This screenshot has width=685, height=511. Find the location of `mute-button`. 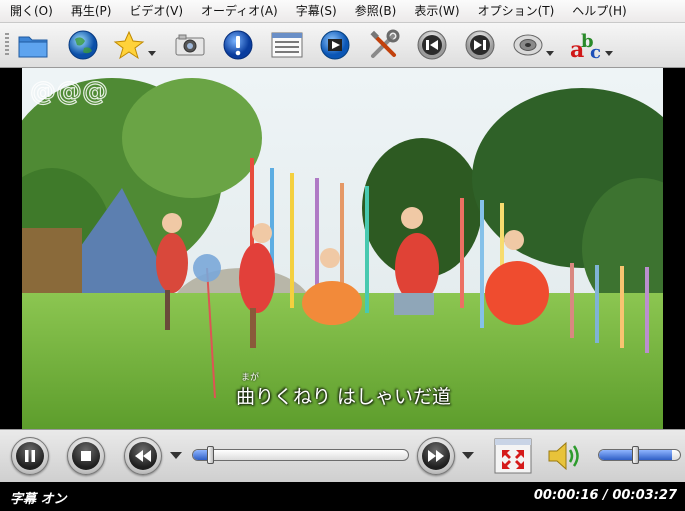

mute-button is located at coordinates (566, 456).